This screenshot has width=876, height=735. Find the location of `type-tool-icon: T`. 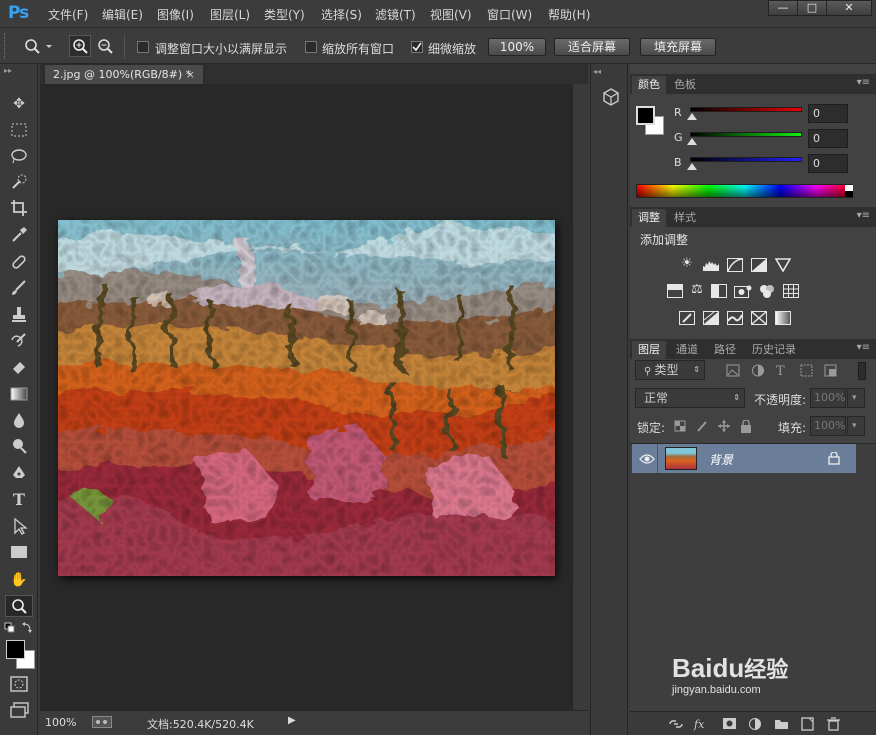

type-tool-icon: T is located at coordinates (19, 500).